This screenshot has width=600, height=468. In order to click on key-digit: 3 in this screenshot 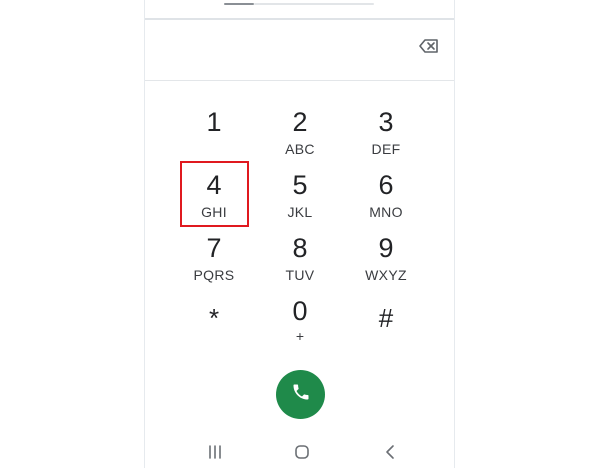, I will do `click(386, 122)`.